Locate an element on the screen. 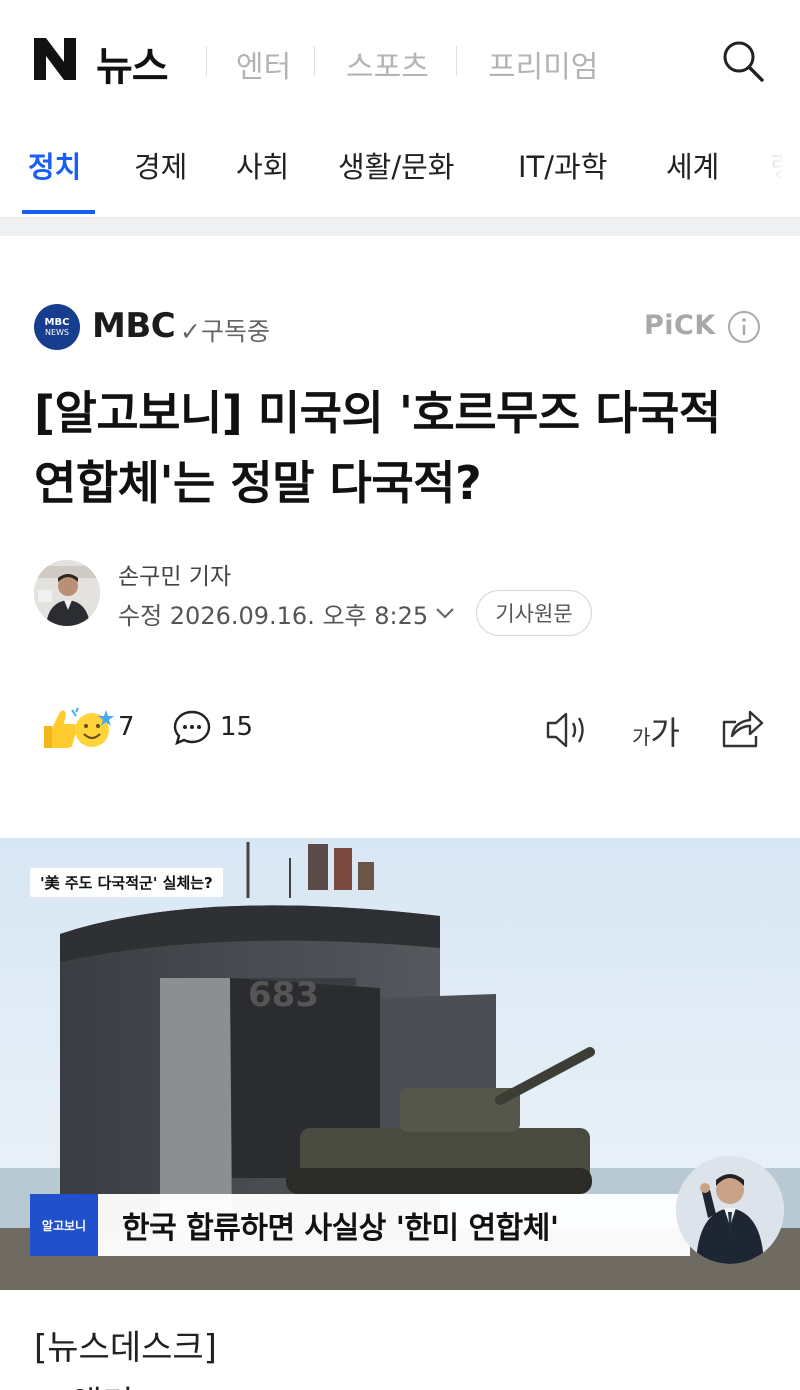 The image size is (800, 1390). article-headline: [알고보니] 미국의 '호르무즈 다국적 연합체'는 정말 다국적? is located at coordinates (377, 448).